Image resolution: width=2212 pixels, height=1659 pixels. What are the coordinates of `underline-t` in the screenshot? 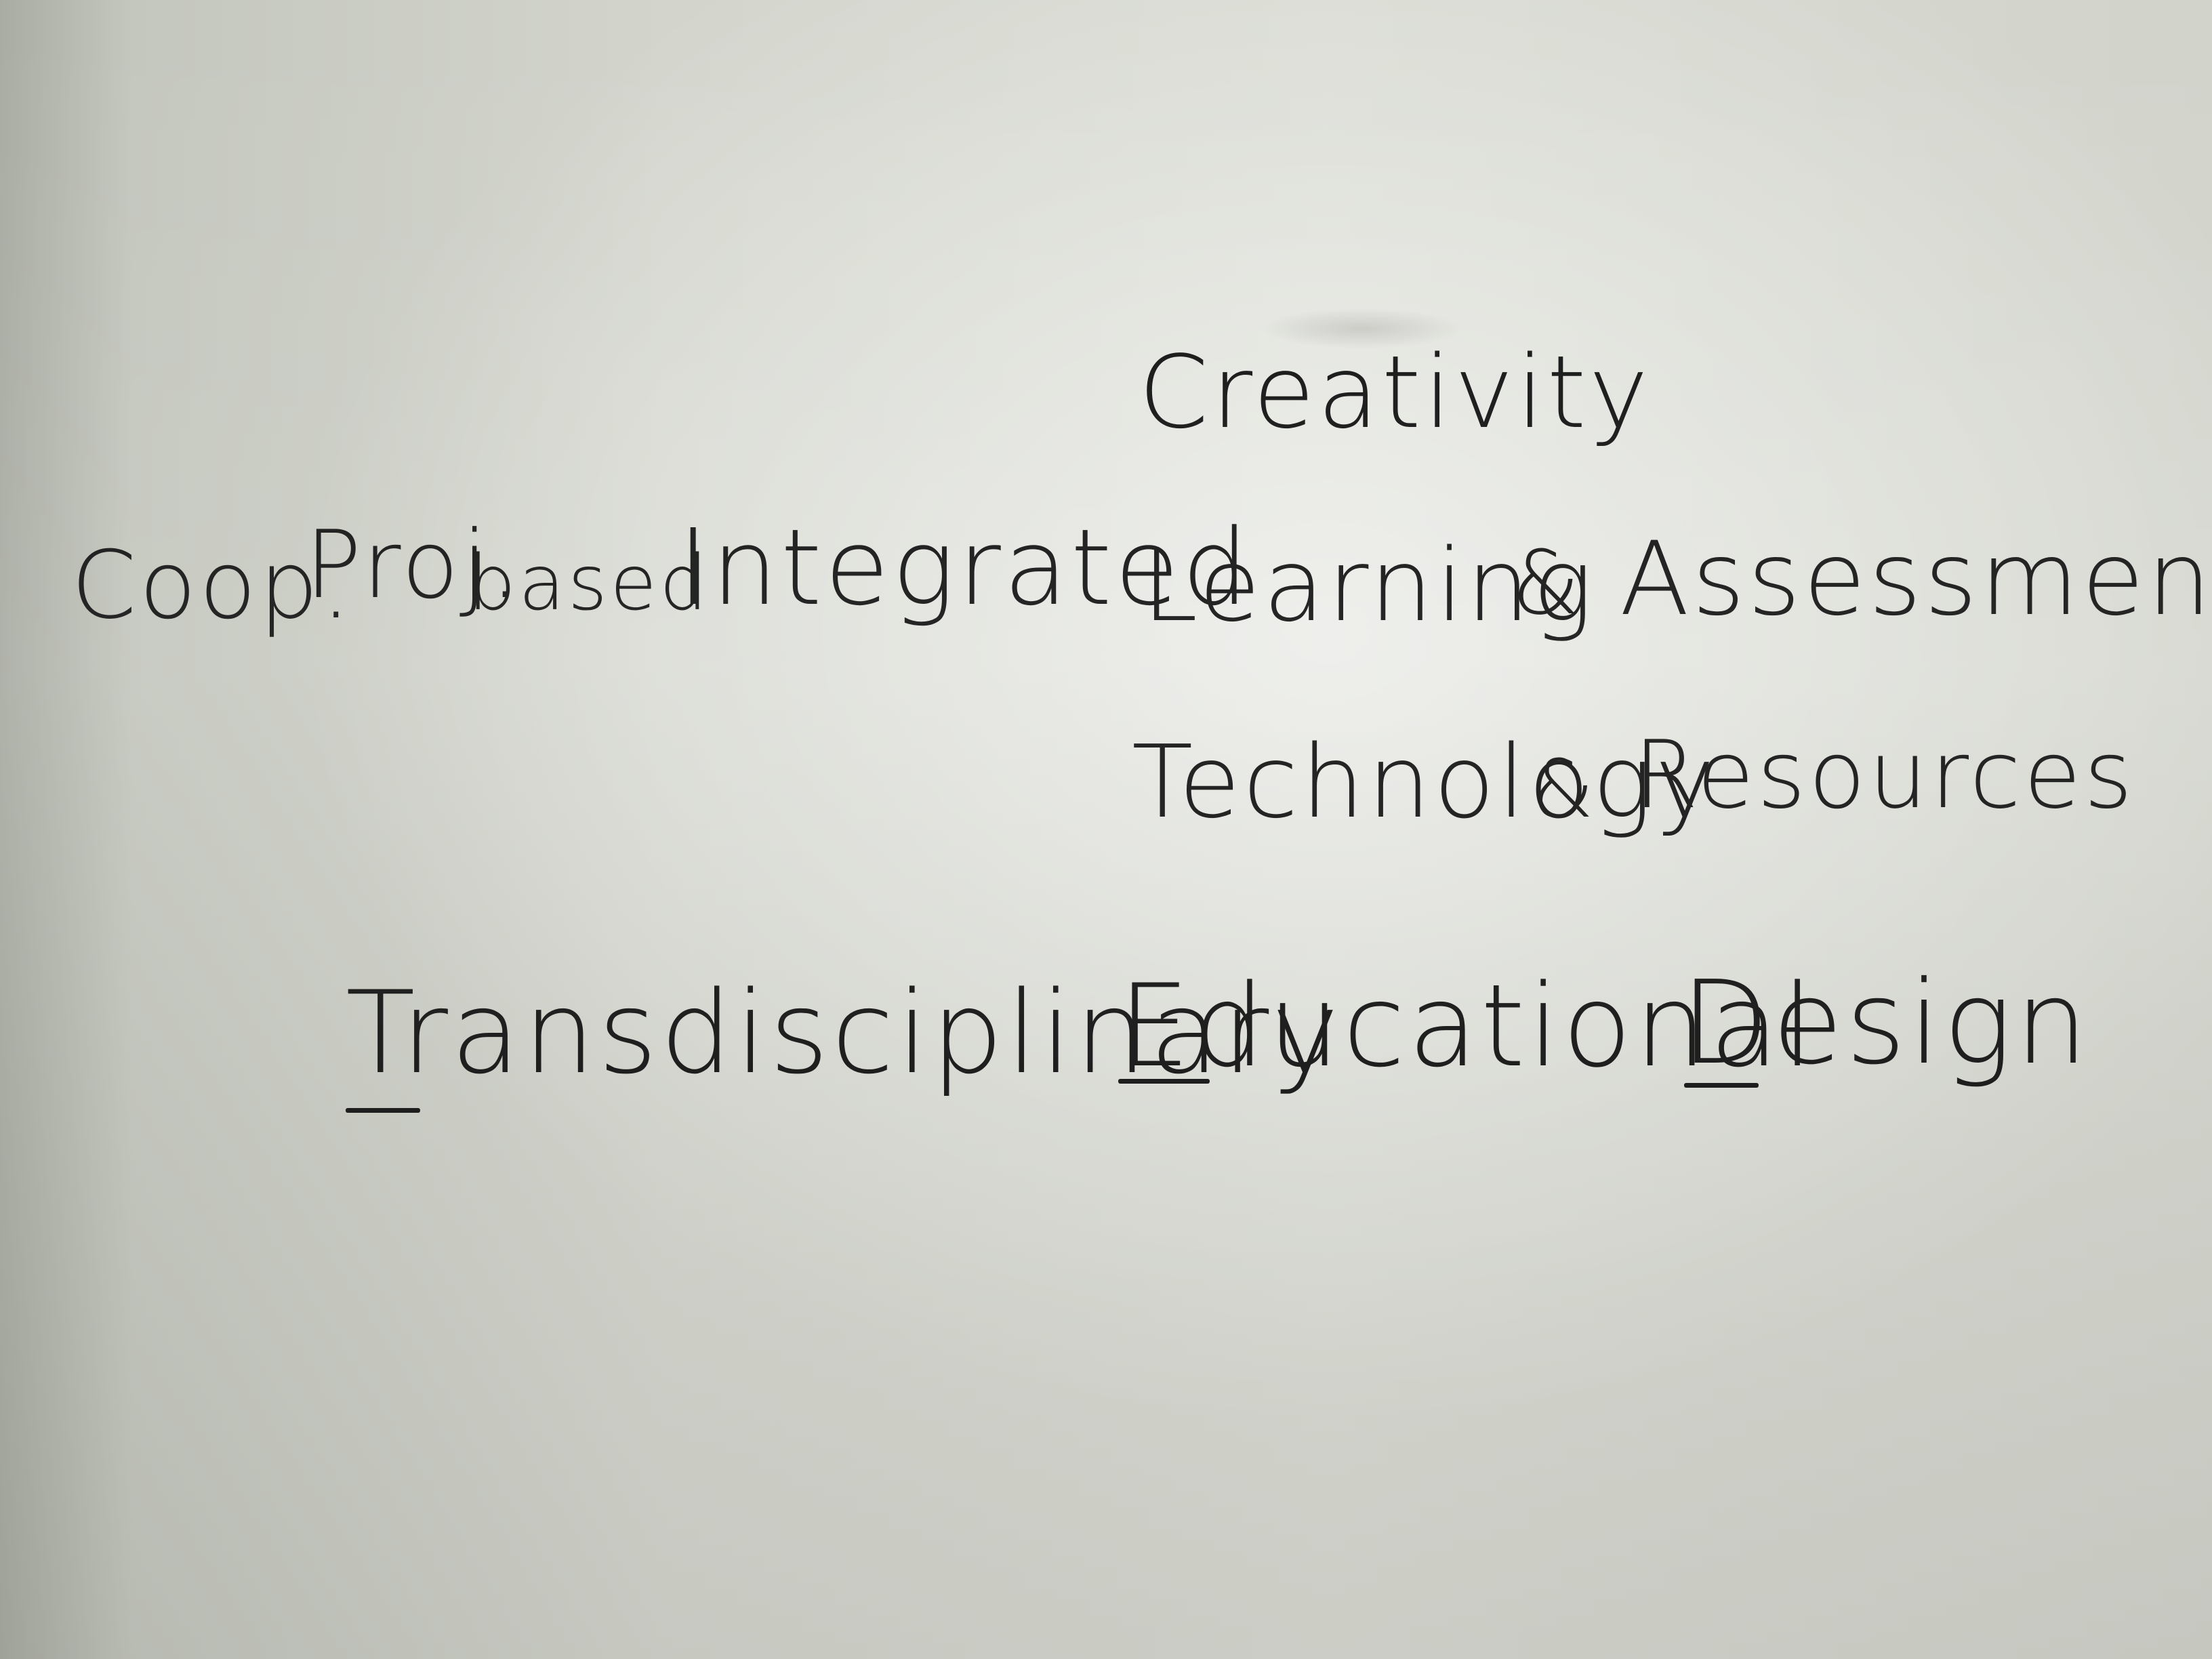 It's located at (383, 1110).